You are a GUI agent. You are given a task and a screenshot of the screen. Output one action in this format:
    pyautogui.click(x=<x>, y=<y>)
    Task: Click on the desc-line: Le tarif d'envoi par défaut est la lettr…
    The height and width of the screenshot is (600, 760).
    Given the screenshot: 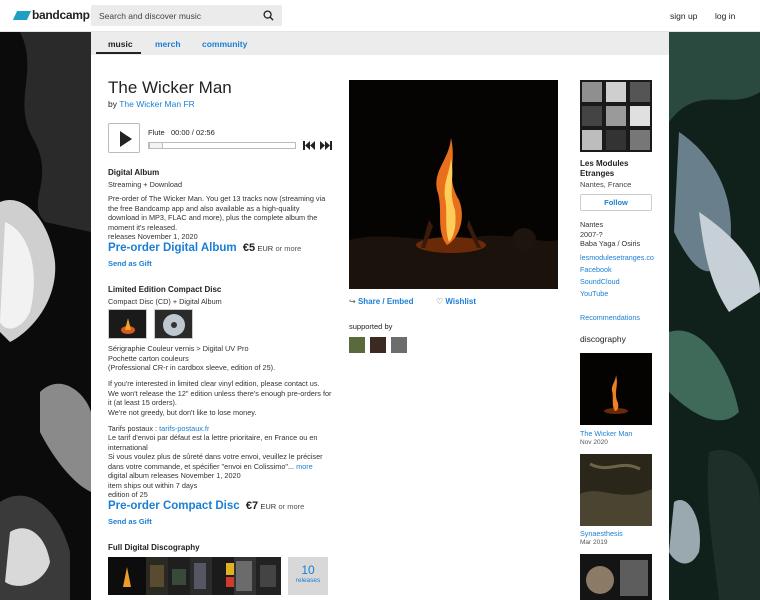 What is the action you would take?
    pyautogui.click(x=213, y=437)
    